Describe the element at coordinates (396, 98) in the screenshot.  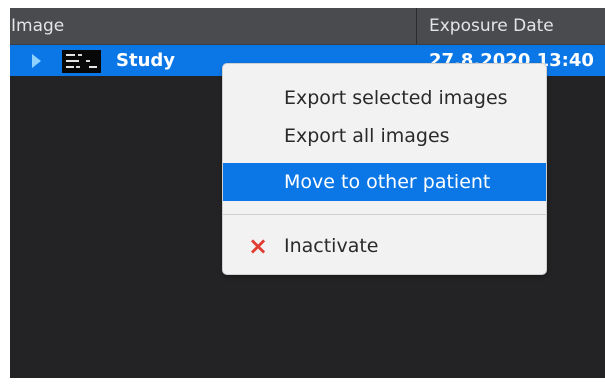
I see `menu-item-label: Export selected images` at that location.